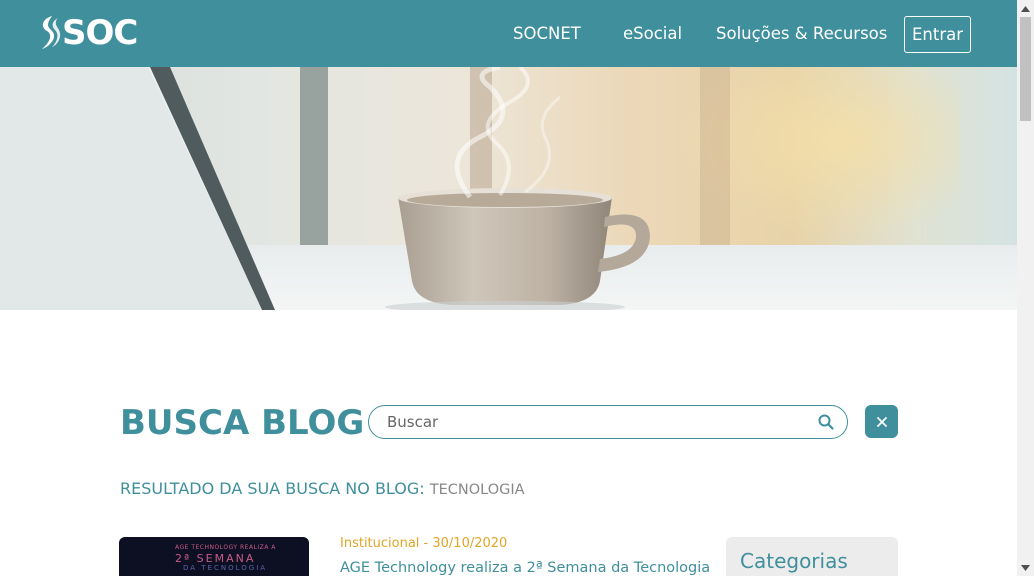 This screenshot has height=576, width=1034. I want to click on categories-sidebar: Categorias, so click(812, 556).